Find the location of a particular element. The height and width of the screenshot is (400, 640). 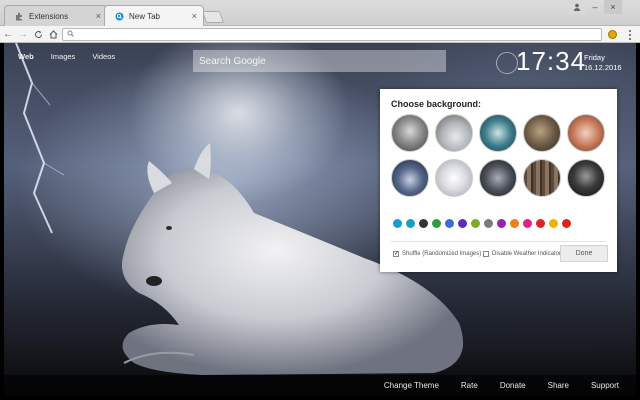

browser-toolbar: ← → is located at coordinates (320, 34).